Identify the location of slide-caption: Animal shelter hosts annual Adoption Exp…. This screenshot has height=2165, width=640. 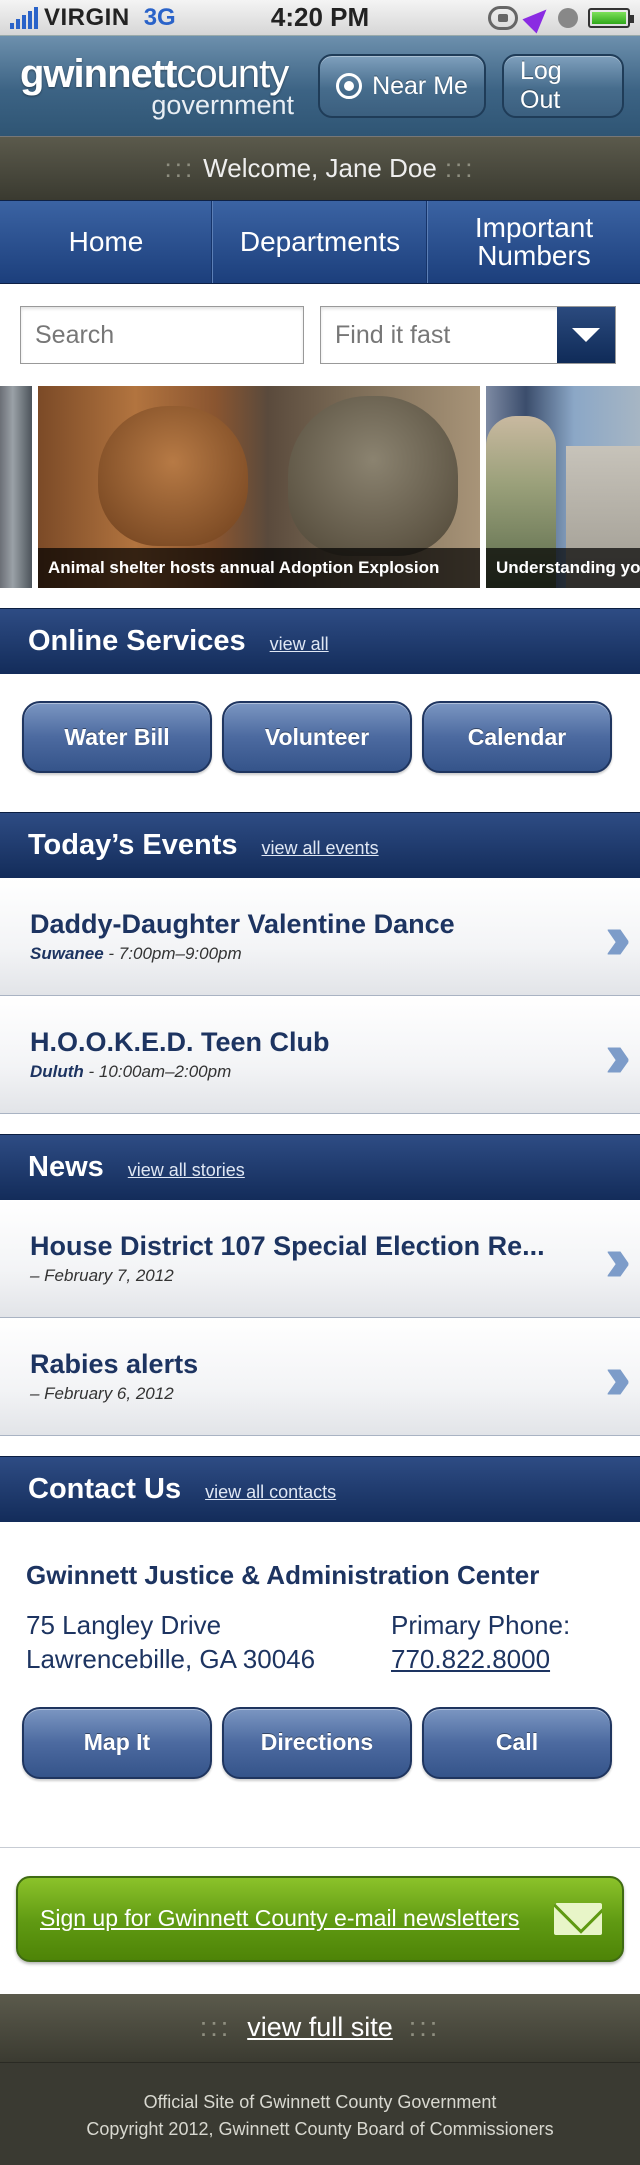
(259, 568).